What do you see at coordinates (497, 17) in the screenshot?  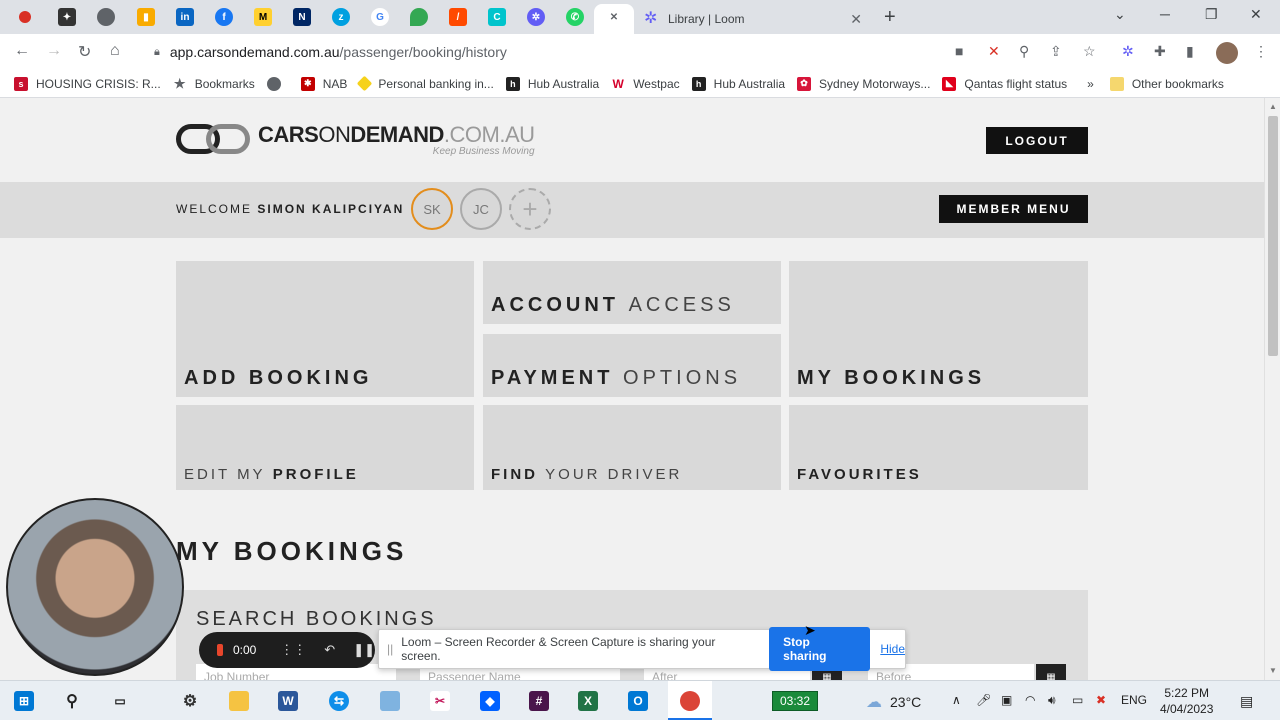 I see `canva-icon: C` at bounding box center [497, 17].